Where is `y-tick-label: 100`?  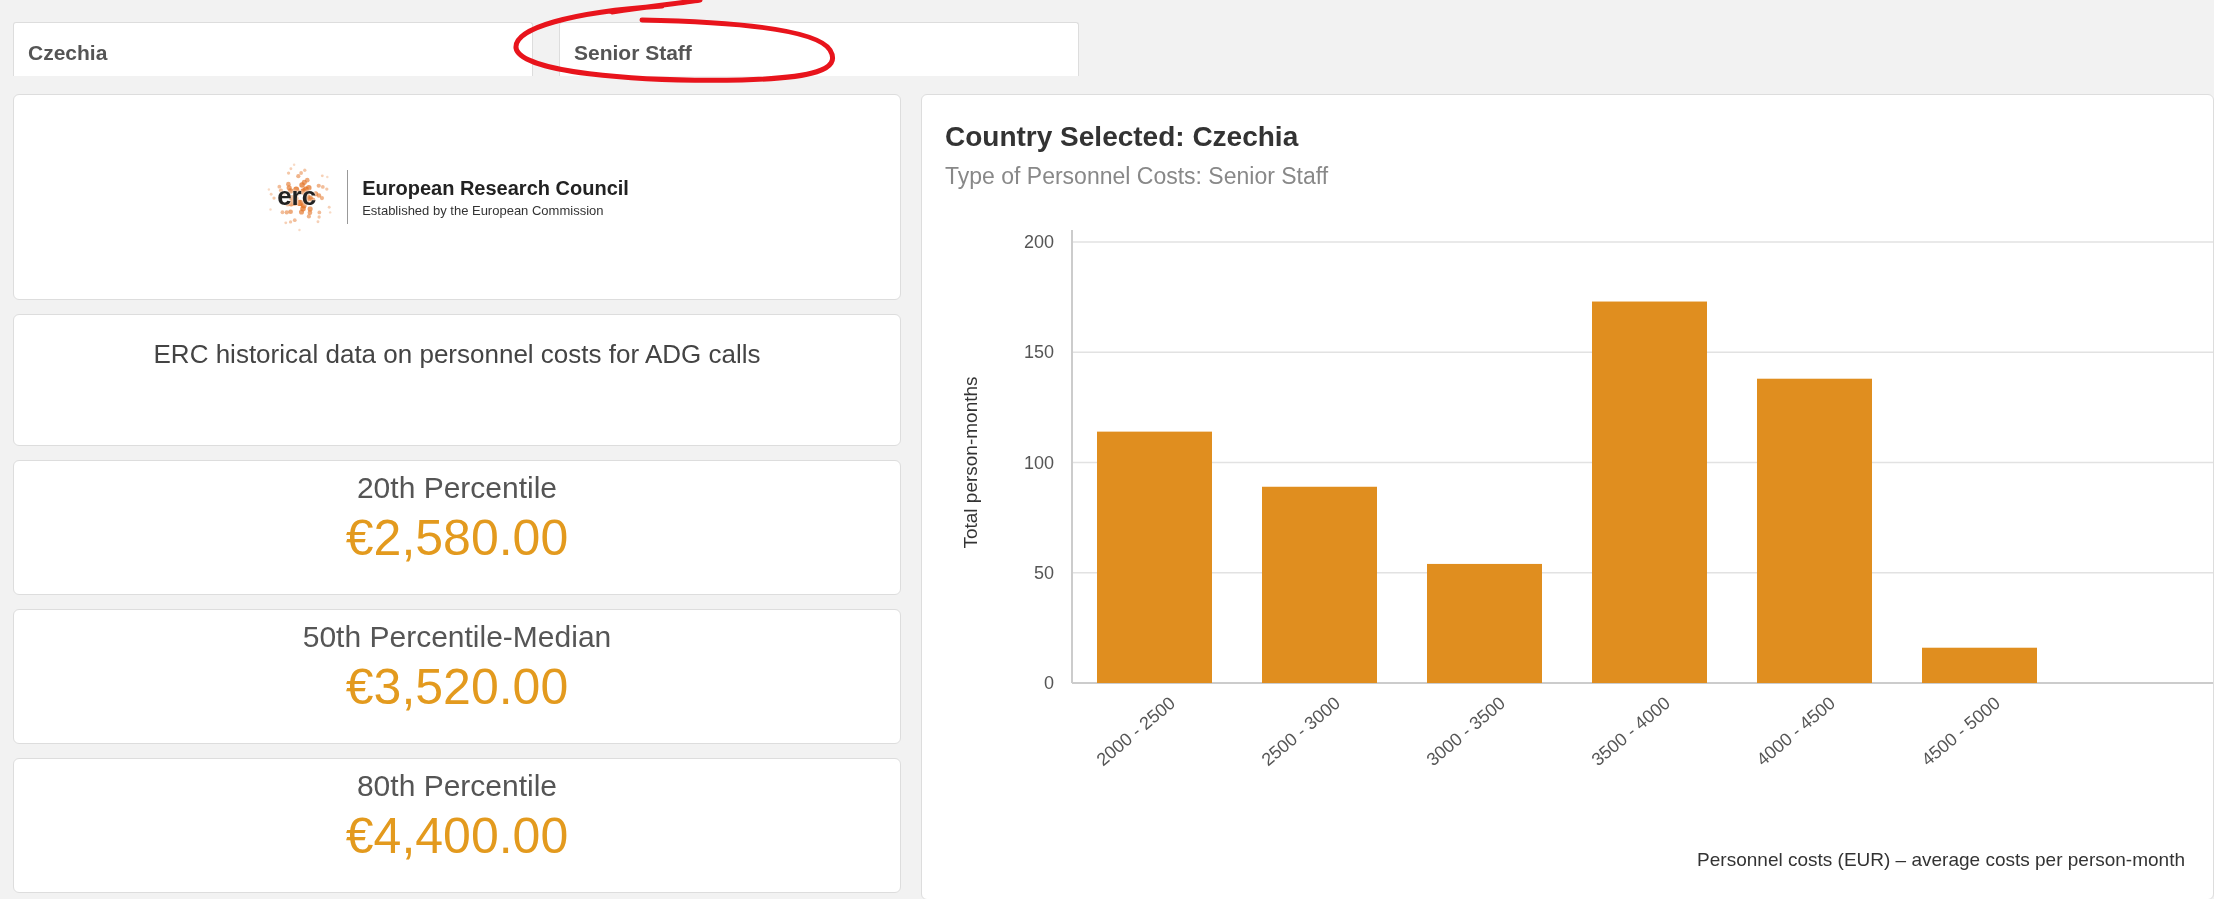 y-tick-label: 100 is located at coordinates (1038, 462).